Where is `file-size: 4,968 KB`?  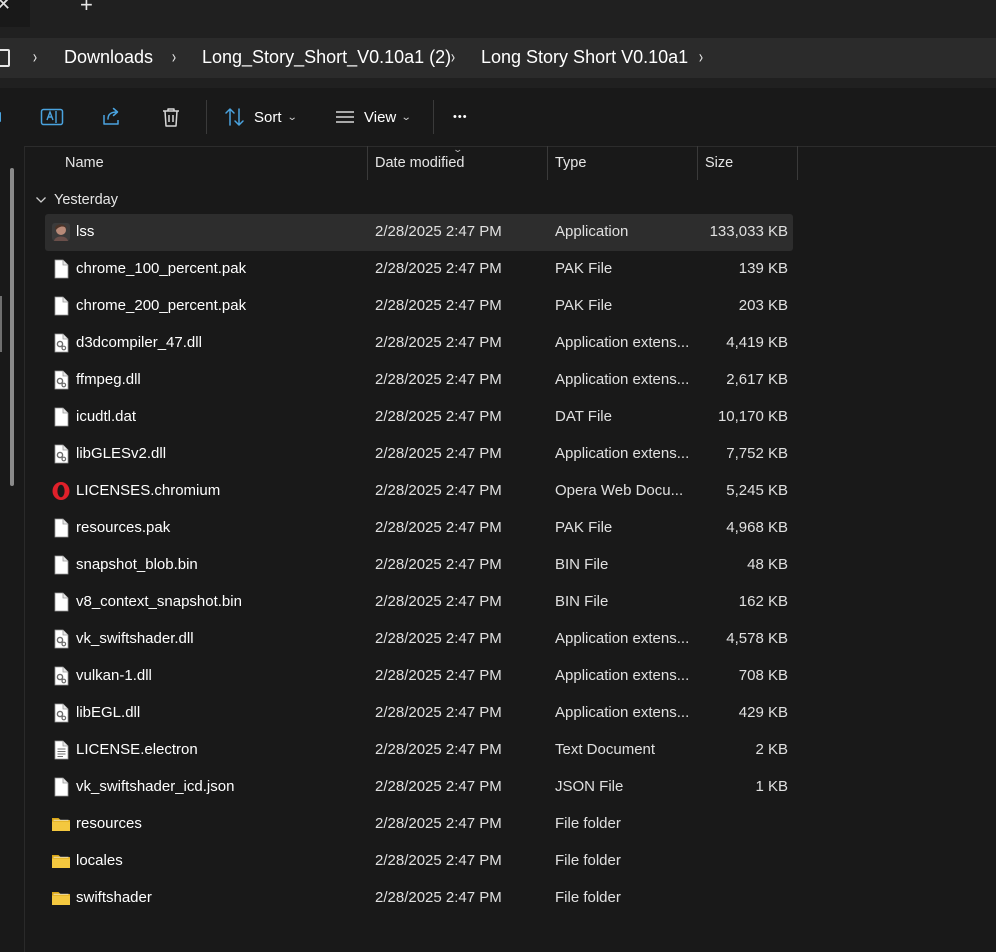
file-size: 4,968 KB is located at coordinates (757, 527).